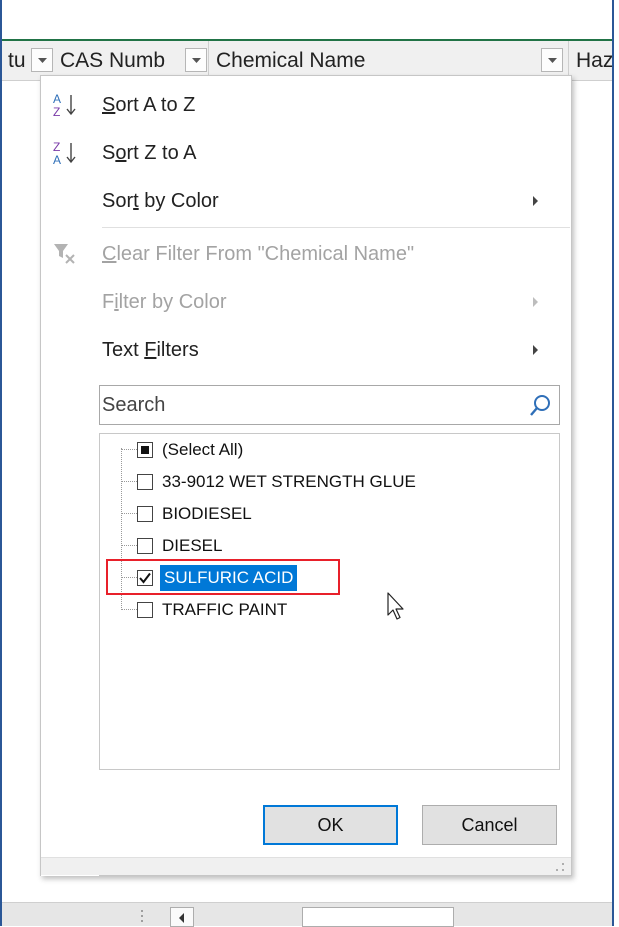  I want to click on search-field, so click(329, 405).